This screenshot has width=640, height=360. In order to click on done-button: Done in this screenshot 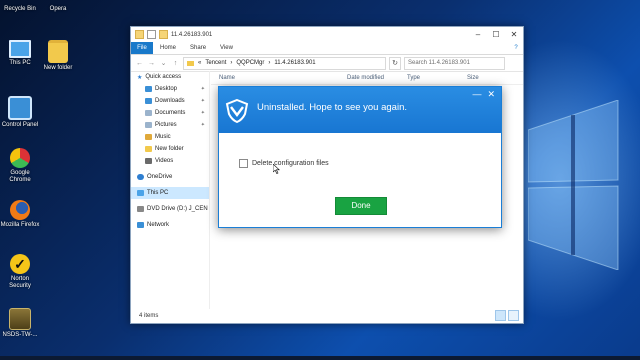, I will do `click(361, 206)`.